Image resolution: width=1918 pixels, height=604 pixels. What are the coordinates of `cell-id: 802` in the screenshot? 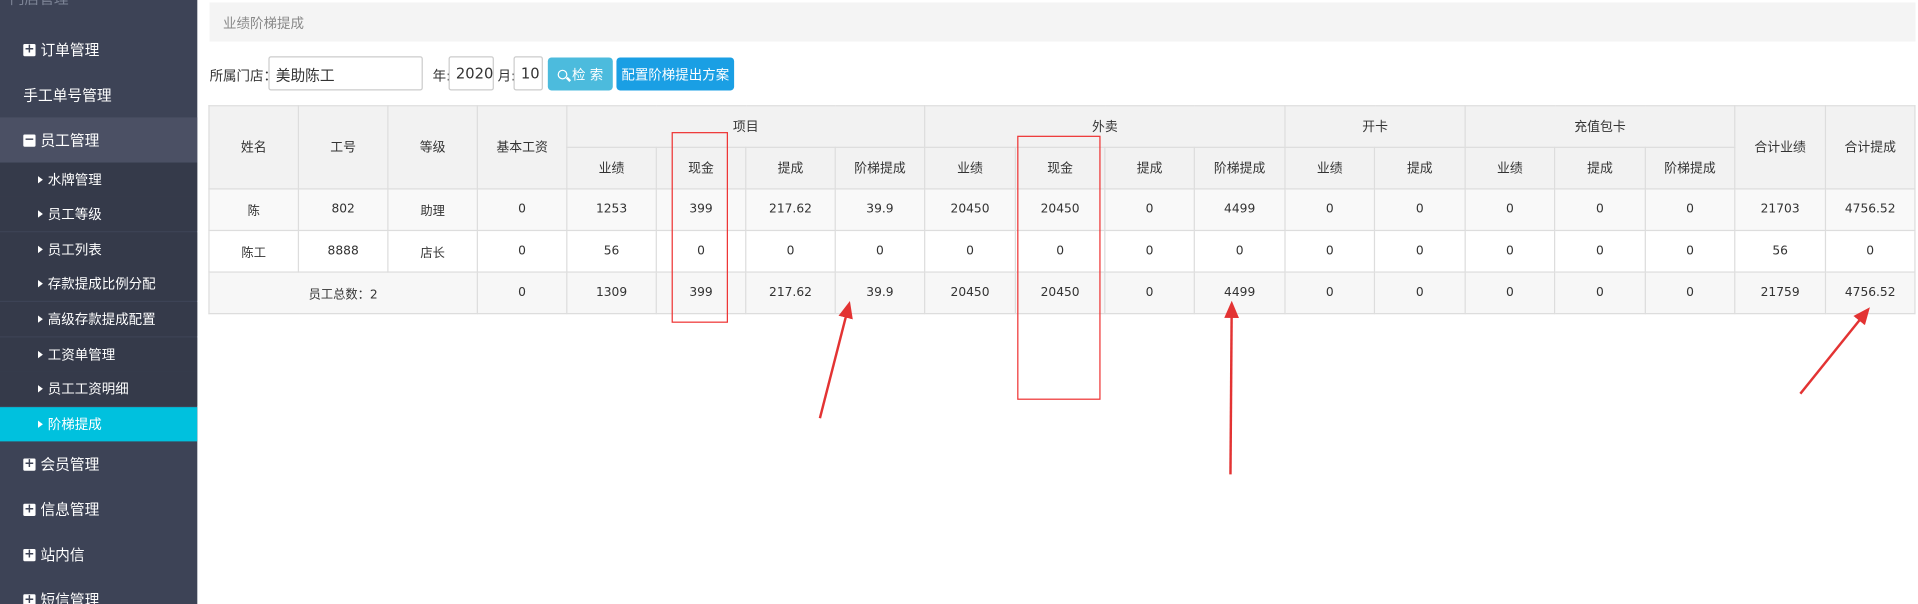 It's located at (343, 210).